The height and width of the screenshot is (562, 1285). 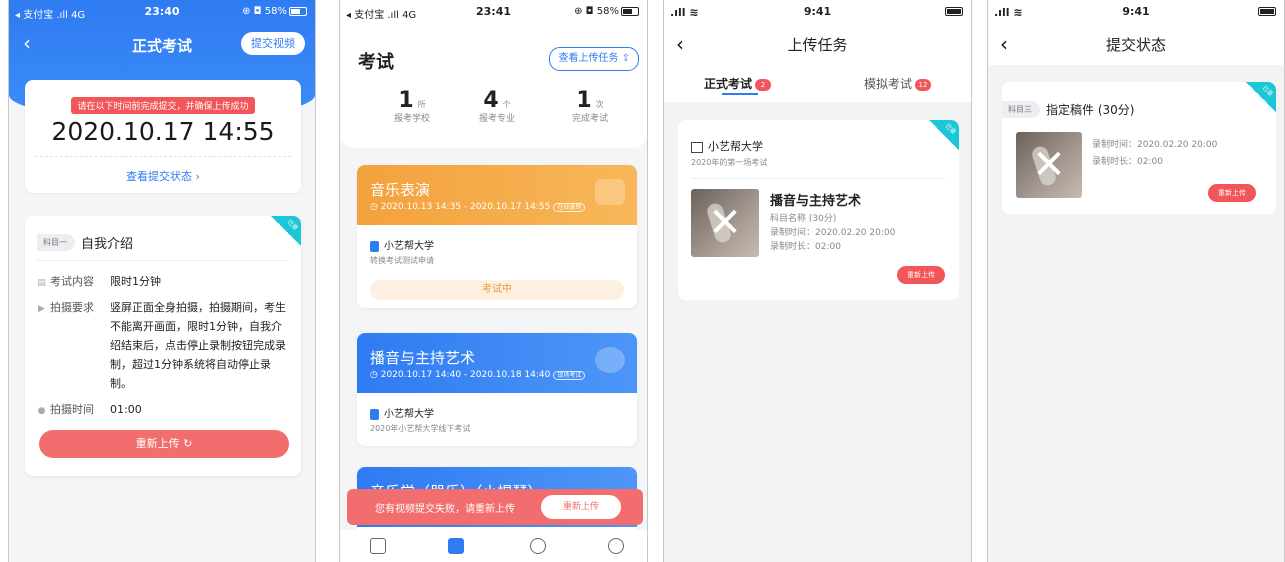 I want to click on recorded-ribbon: 已录, so click(x=1261, y=97).